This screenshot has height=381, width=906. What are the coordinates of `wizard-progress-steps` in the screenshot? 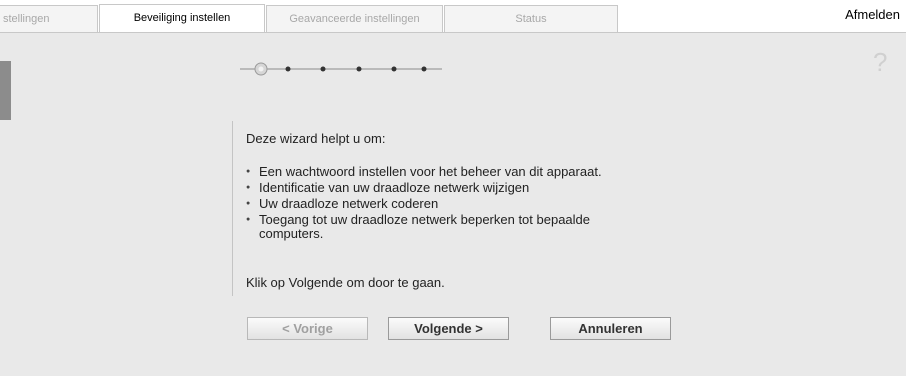 It's located at (341, 69).